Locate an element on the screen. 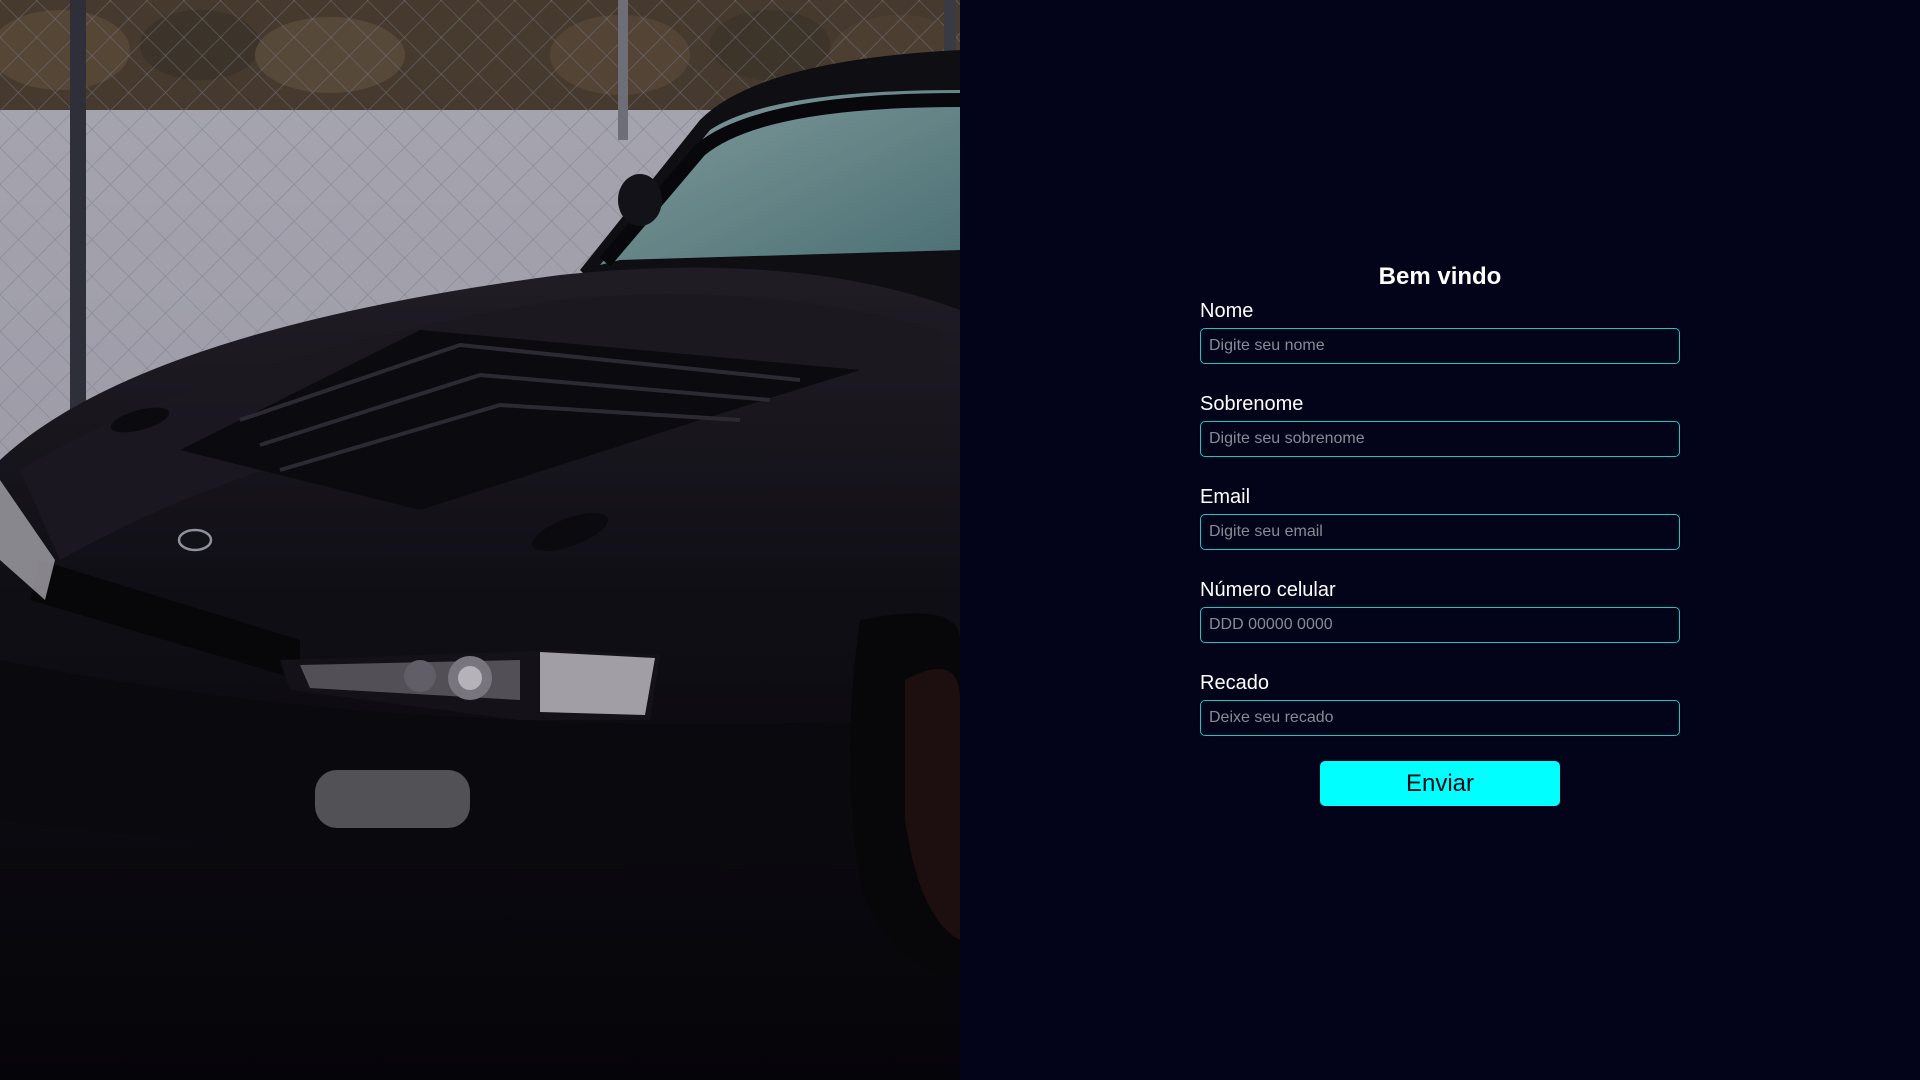 This screenshot has height=1080, width=1920. phone-label: Número celular is located at coordinates (1268, 590).